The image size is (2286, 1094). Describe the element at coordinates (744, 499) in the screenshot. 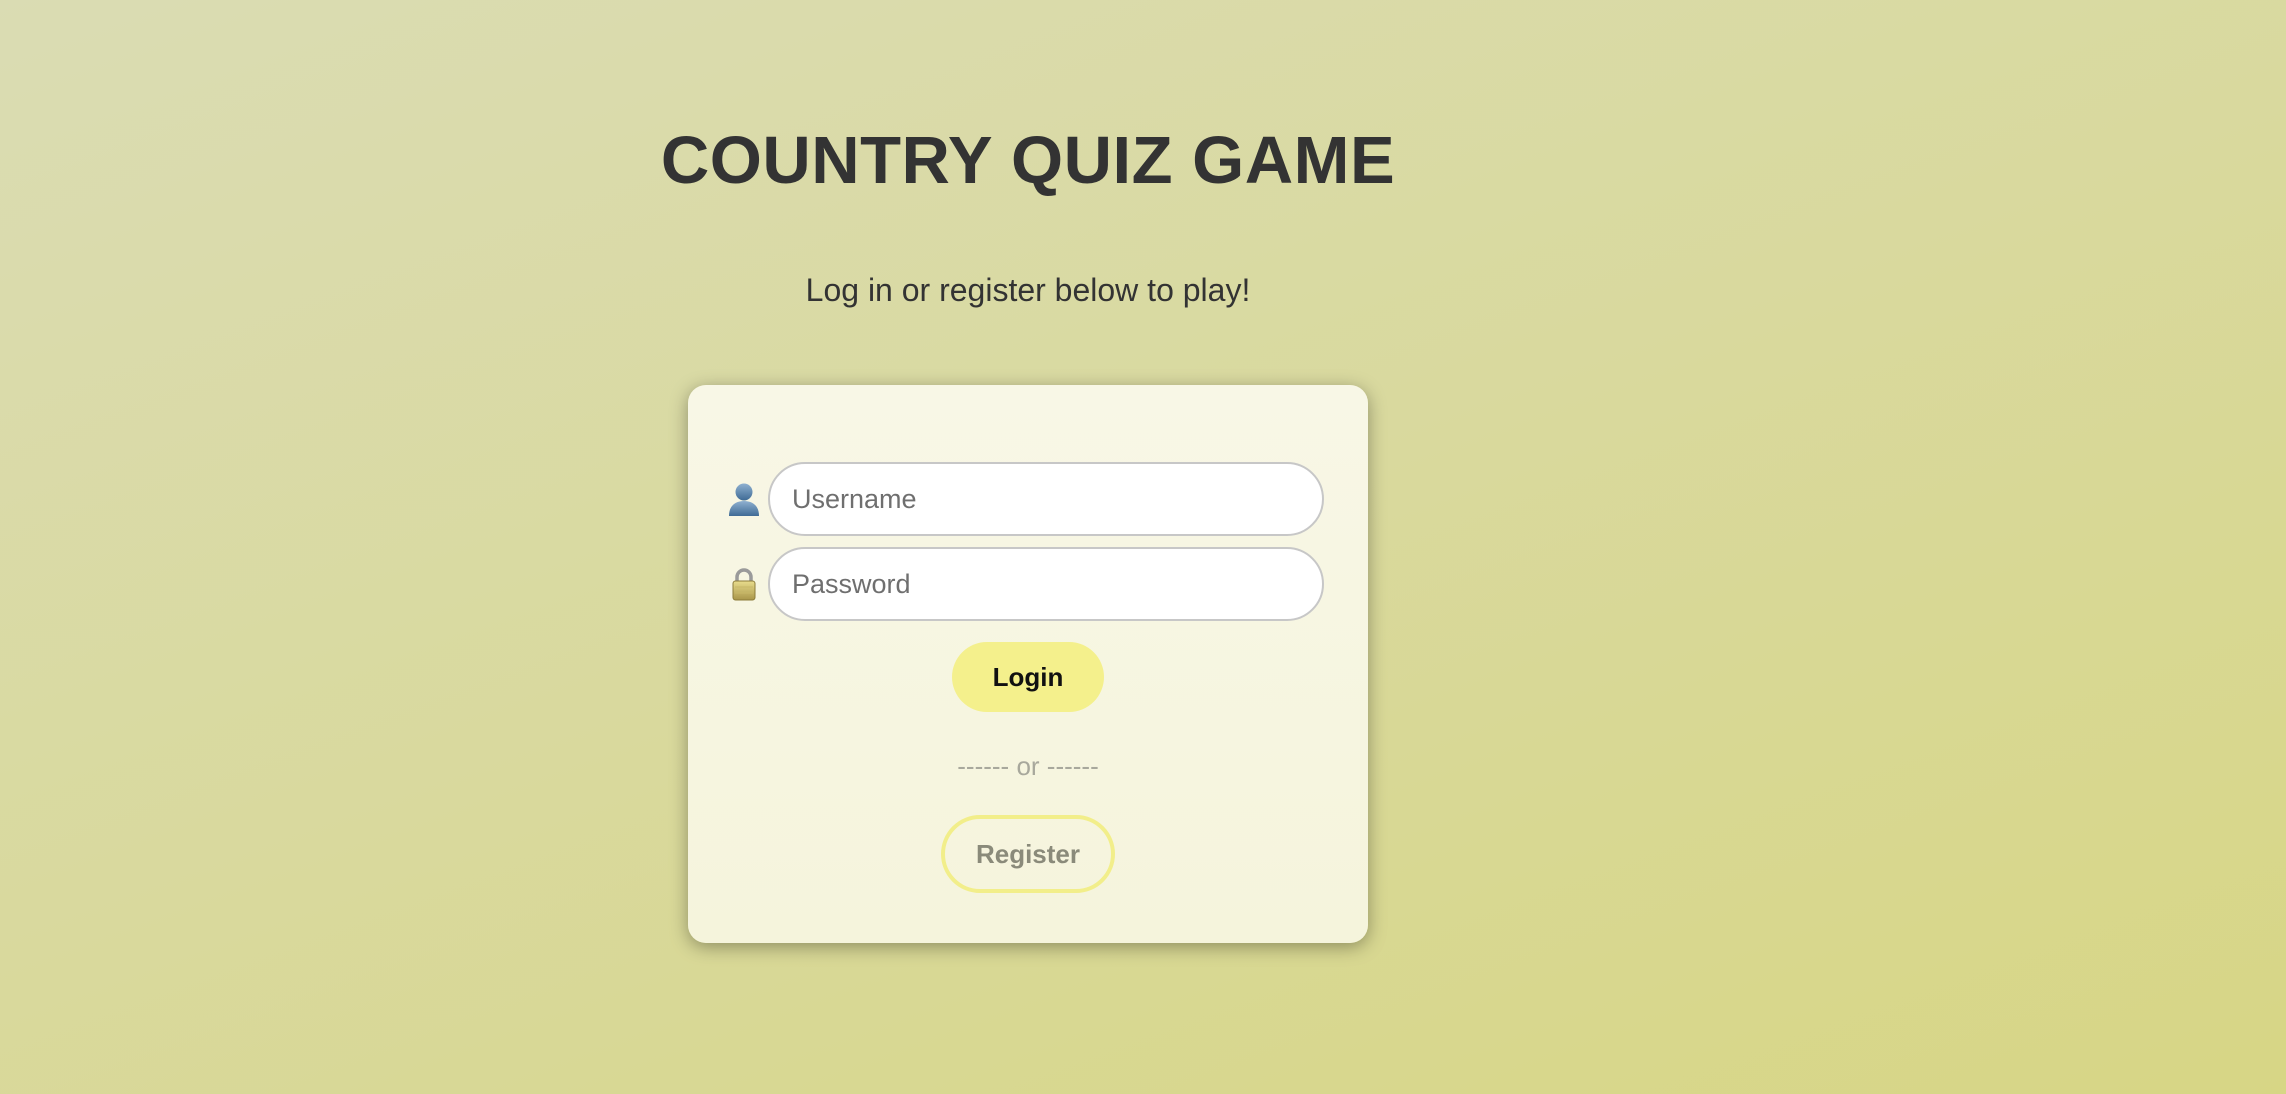

I see `user-icon` at that location.